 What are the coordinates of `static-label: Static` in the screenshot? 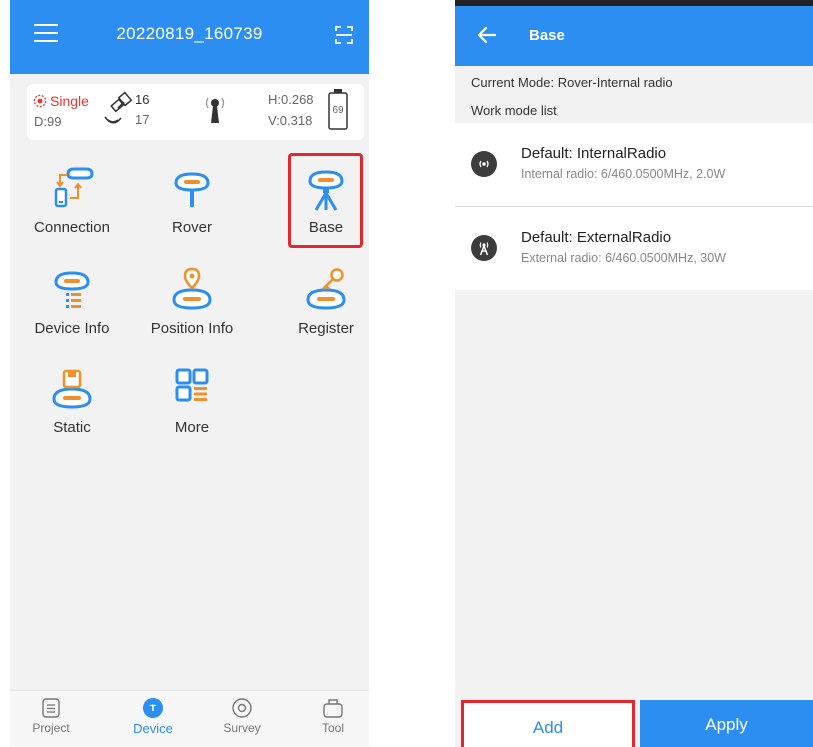 It's located at (72, 427).